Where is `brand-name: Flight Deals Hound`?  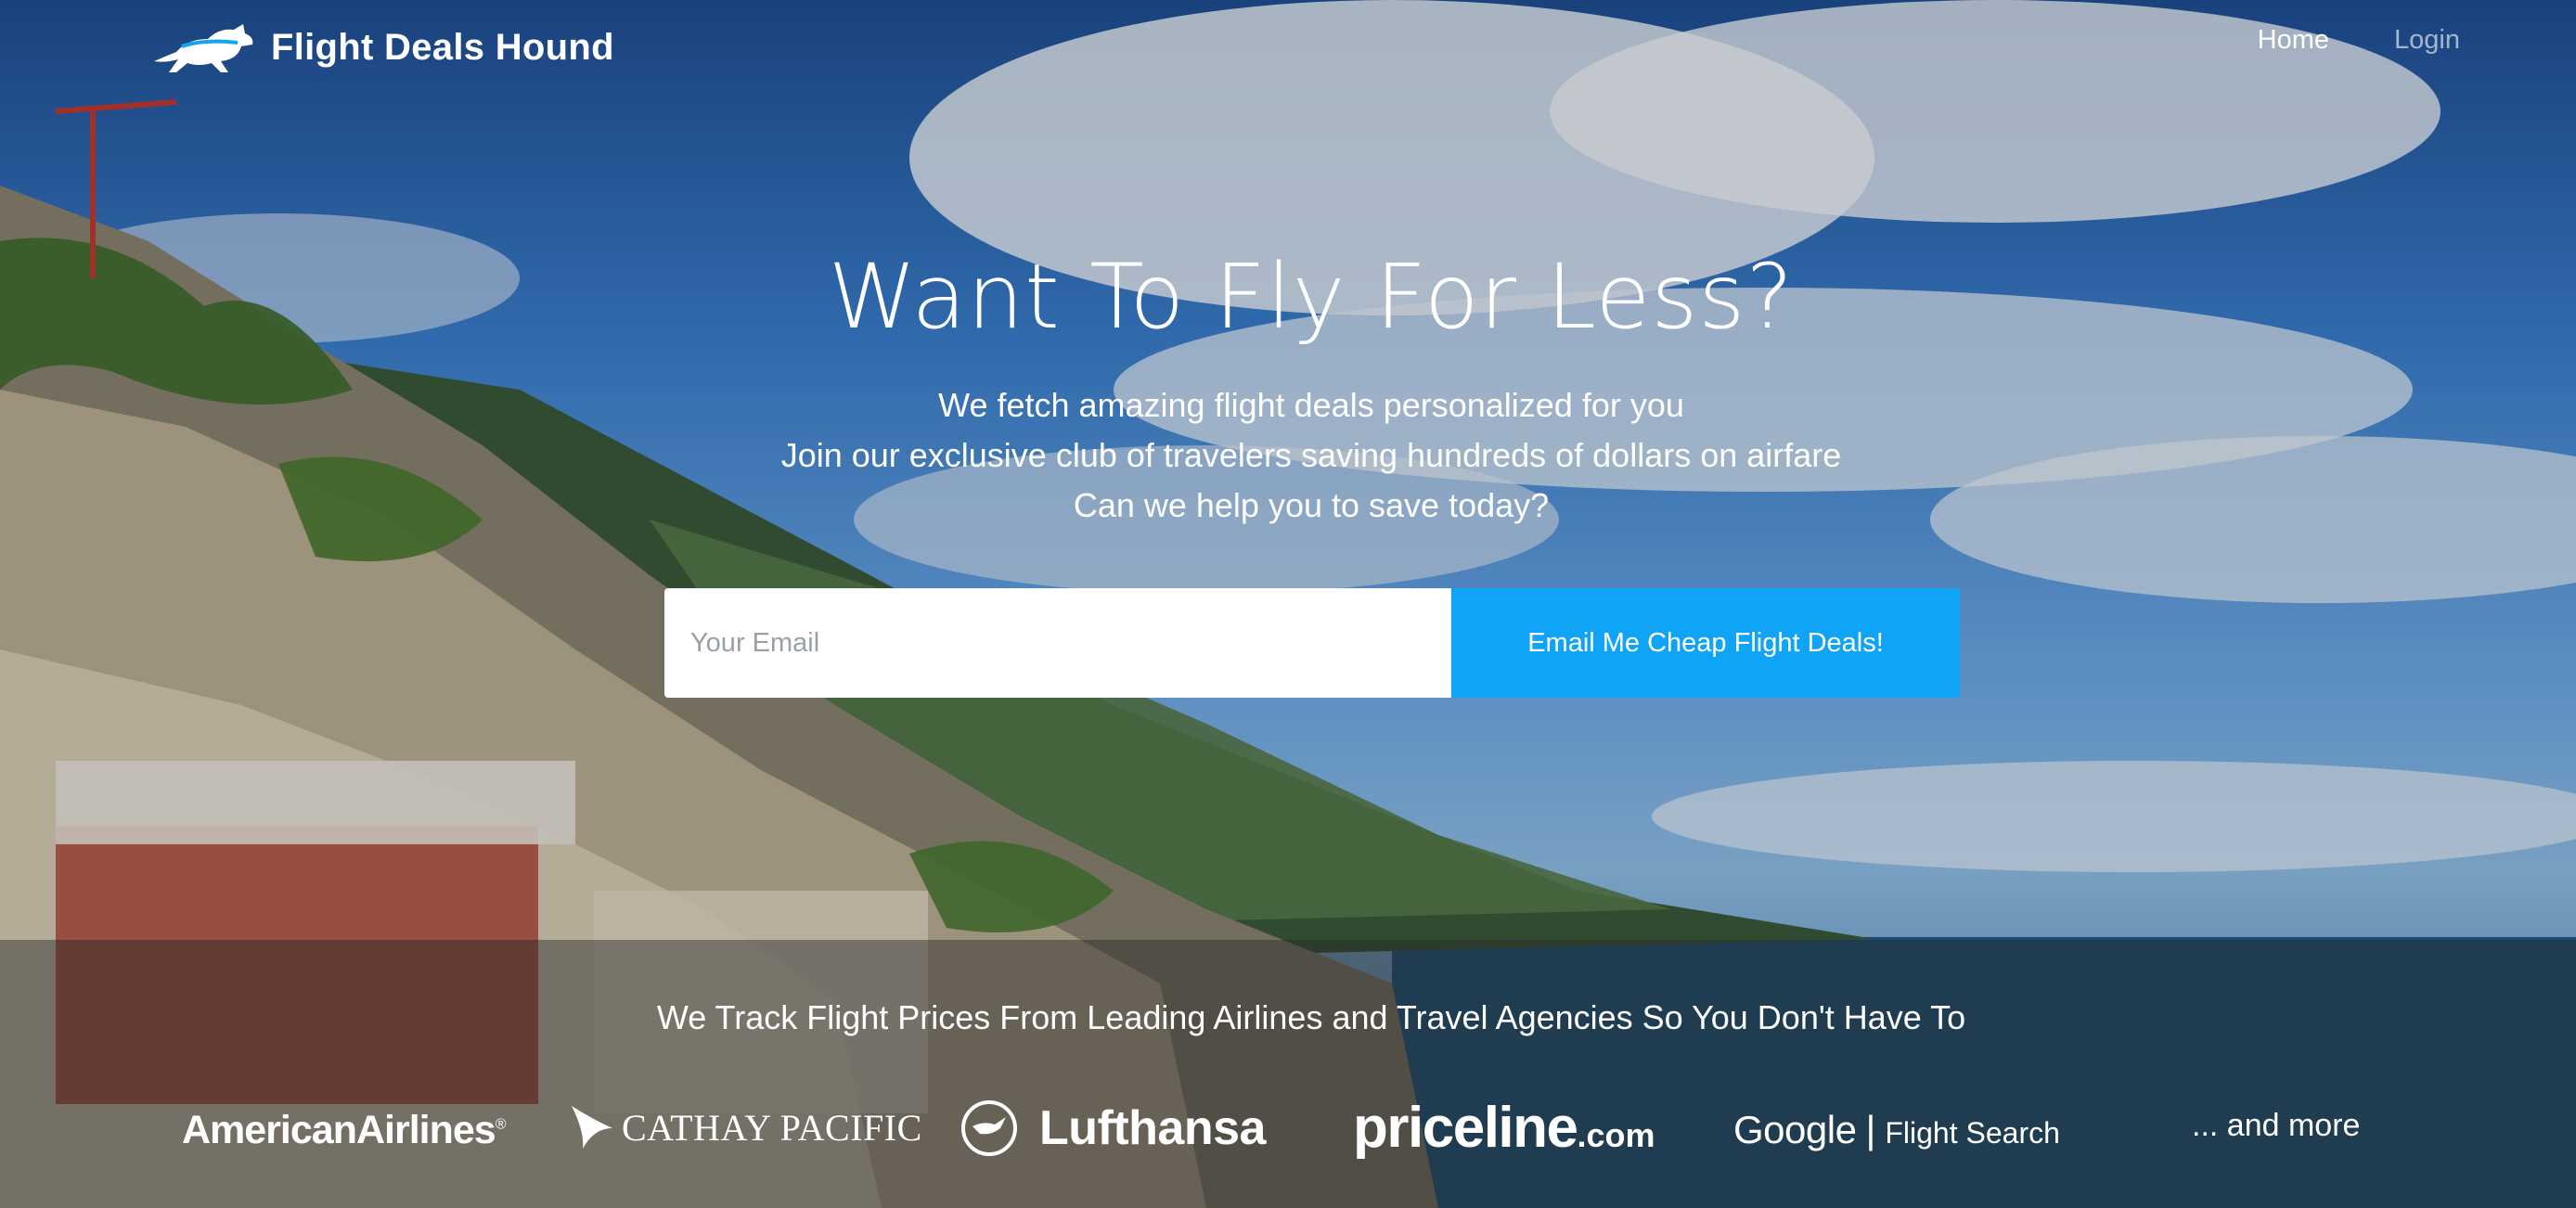
brand-name: Flight Deals Hound is located at coordinates (442, 47).